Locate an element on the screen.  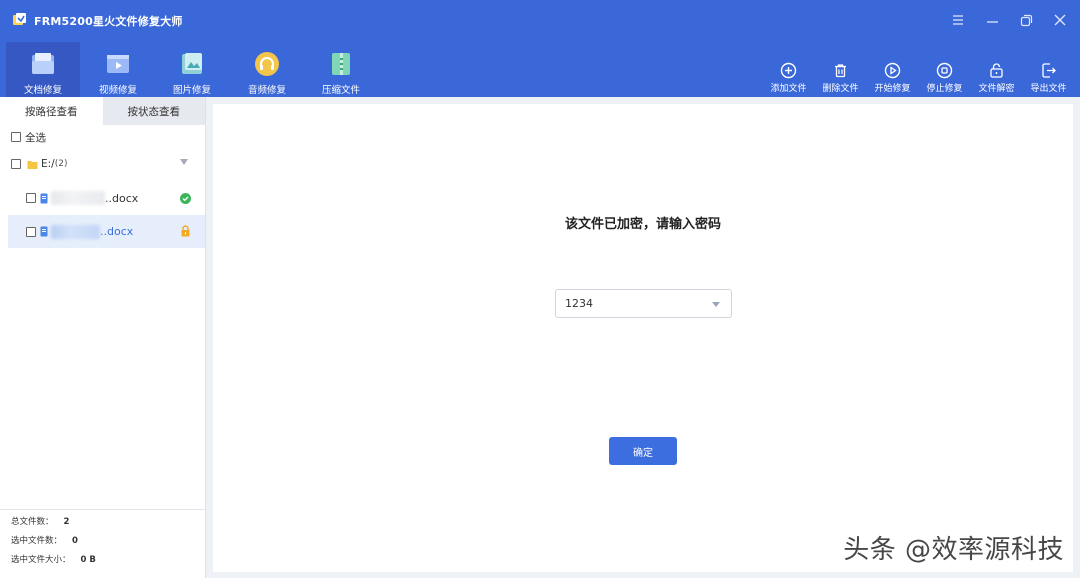
tab-video-repair: 视频修复 is located at coordinates (118, 69).